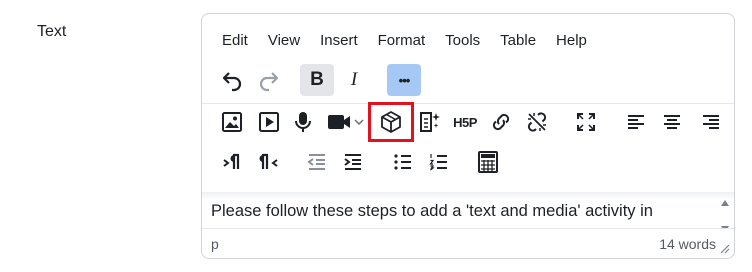 The width and height of the screenshot is (752, 272). I want to click on numbered-list-button, so click(439, 162).